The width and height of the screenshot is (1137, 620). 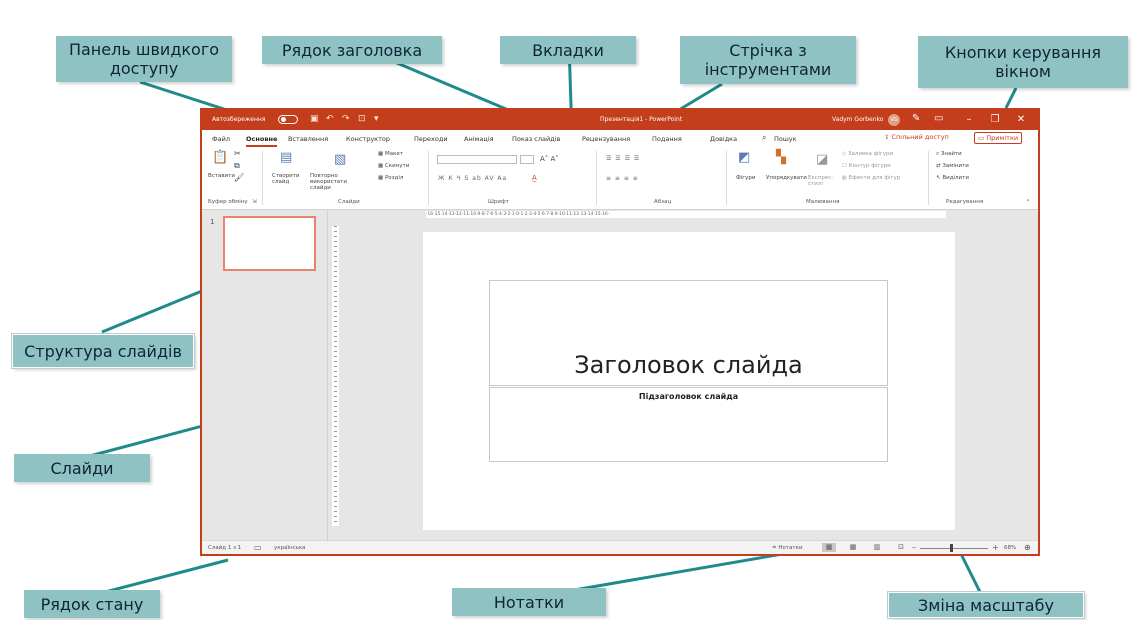 What do you see at coordinates (781, 158) in the screenshot?
I see `arrange-icon: ▚` at bounding box center [781, 158].